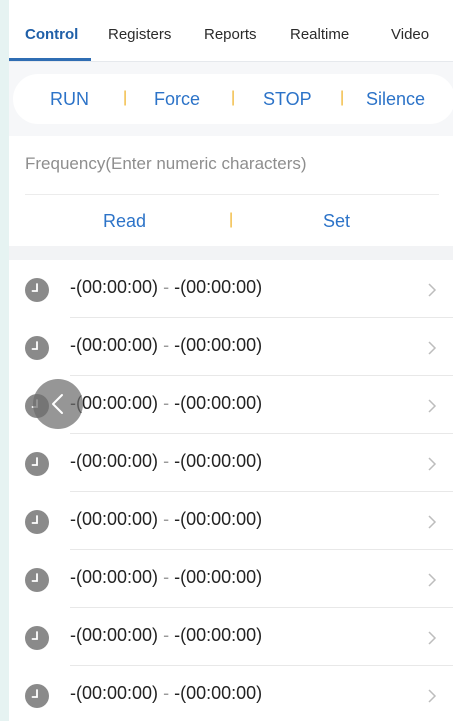 The height and width of the screenshot is (721, 453). I want to click on run-button: RUN, so click(69, 99).